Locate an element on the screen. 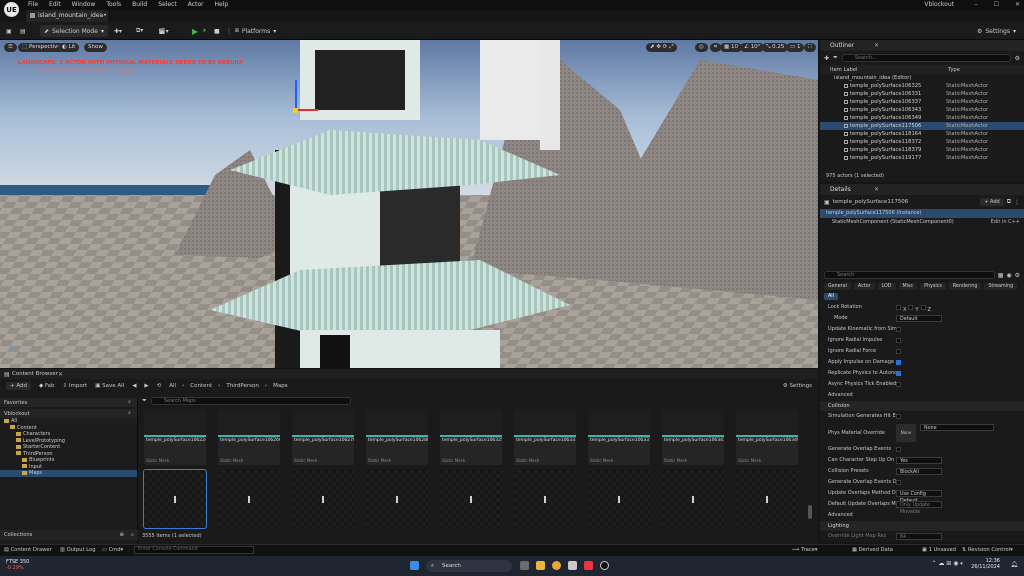 The height and width of the screenshot is (576, 1024). output-log-button: ▥ Output Log is located at coordinates (78, 550).